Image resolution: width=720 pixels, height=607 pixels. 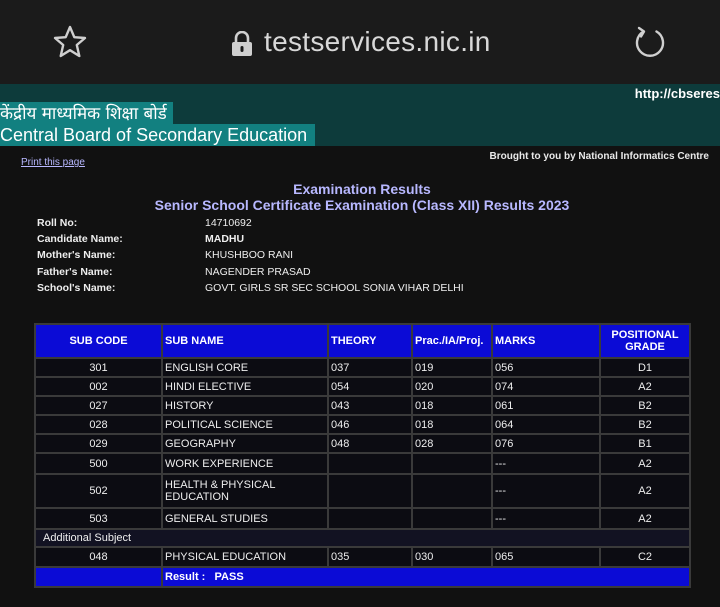 I want to click on print-page-link: Print this page, so click(x=53, y=162).